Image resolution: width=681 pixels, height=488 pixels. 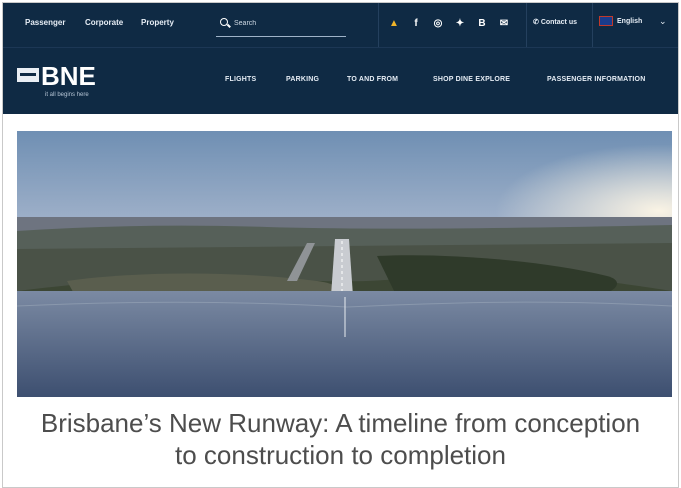 What do you see at coordinates (240, 79) in the screenshot?
I see `nav-flights: FLIGHTS` at bounding box center [240, 79].